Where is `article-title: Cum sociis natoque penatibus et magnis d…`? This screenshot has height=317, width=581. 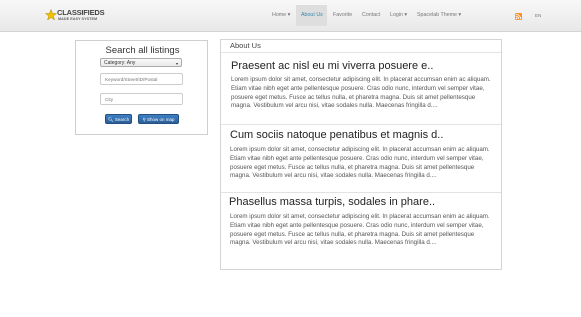 article-title: Cum sociis natoque penatibus et magnis d… is located at coordinates (336, 135).